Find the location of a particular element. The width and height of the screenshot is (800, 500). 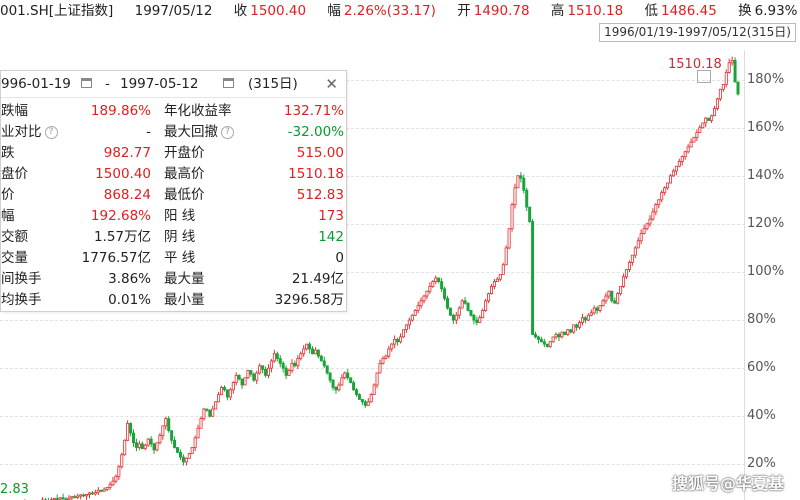

stat-value: 21.49亿 is located at coordinates (317, 279).